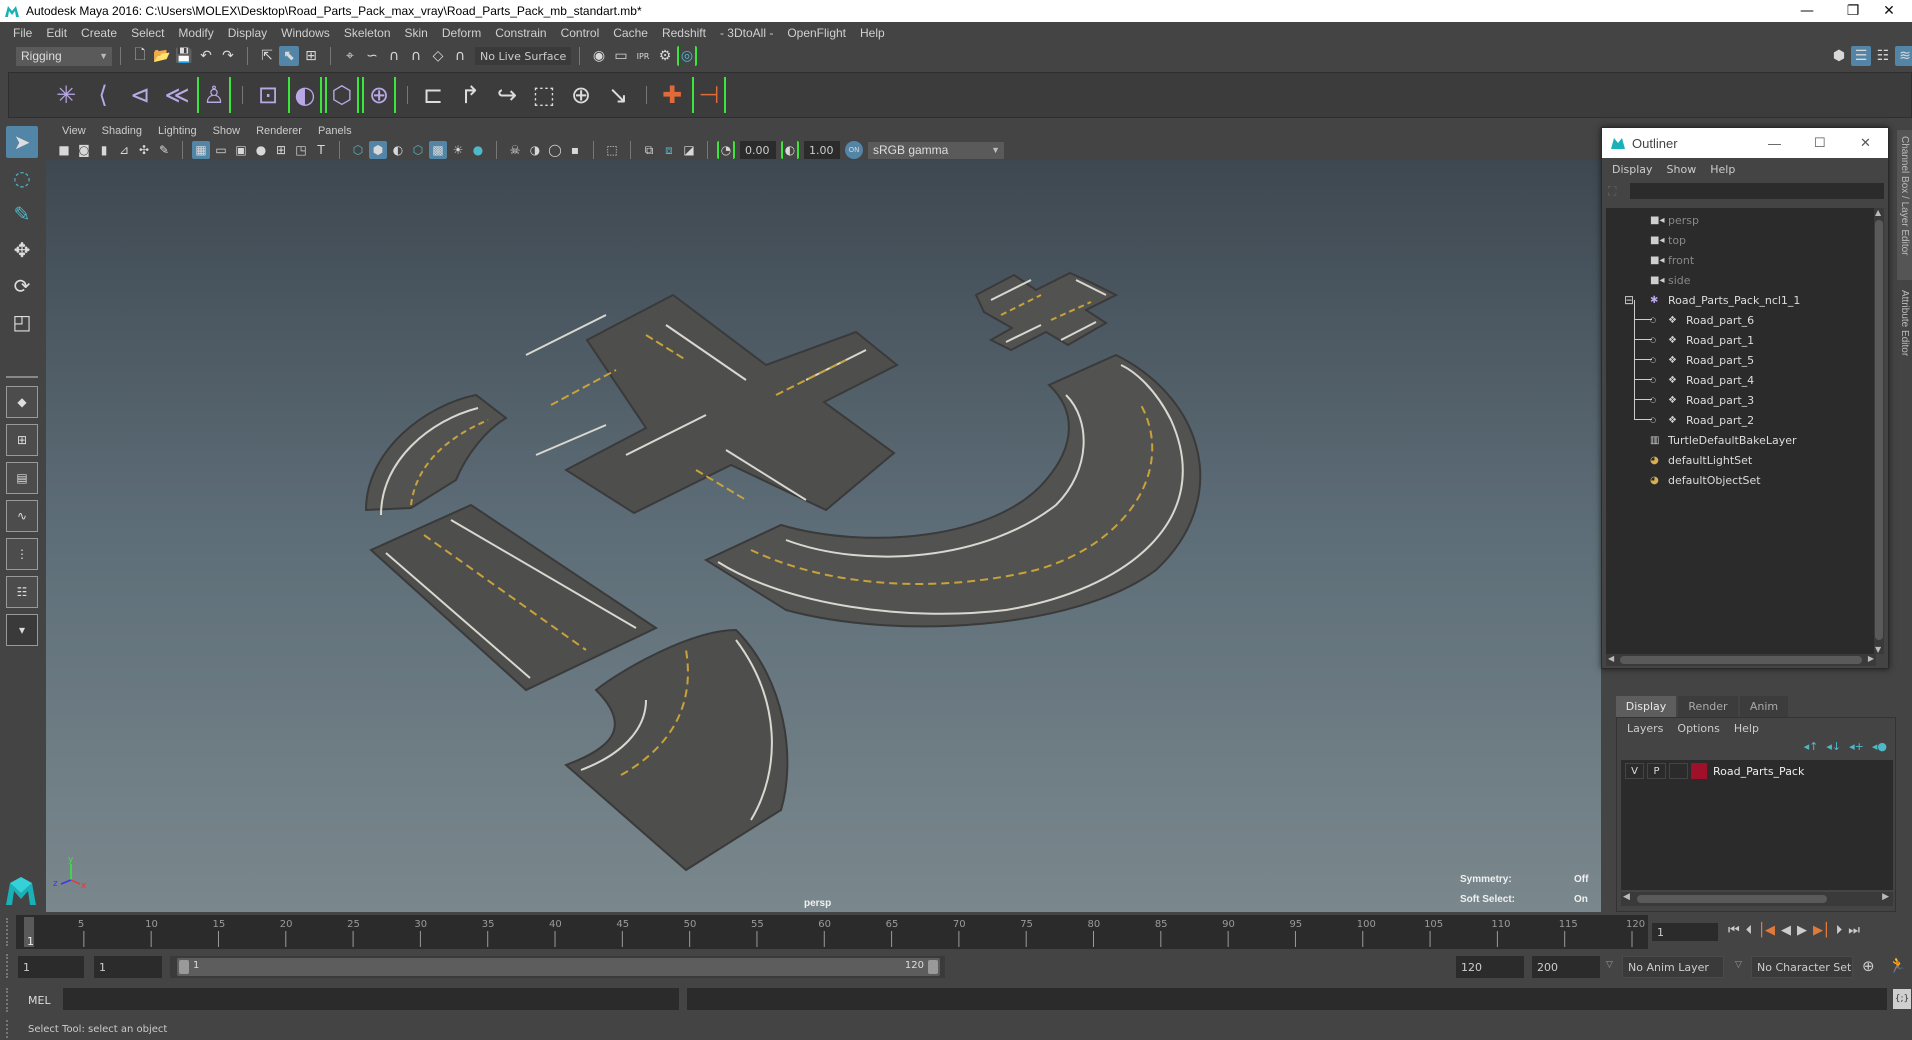 This screenshot has height=1040, width=1912. What do you see at coordinates (378, 150) in the screenshot?
I see `smooth-shade-icon: ⬢` at bounding box center [378, 150].